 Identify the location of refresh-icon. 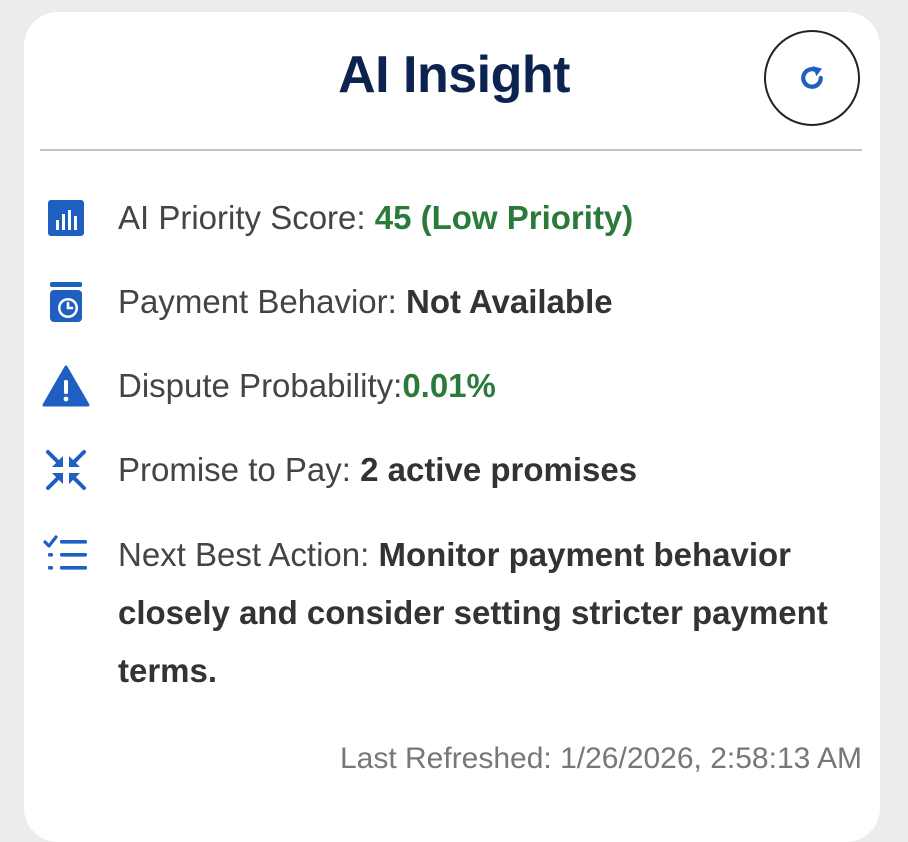
(812, 77).